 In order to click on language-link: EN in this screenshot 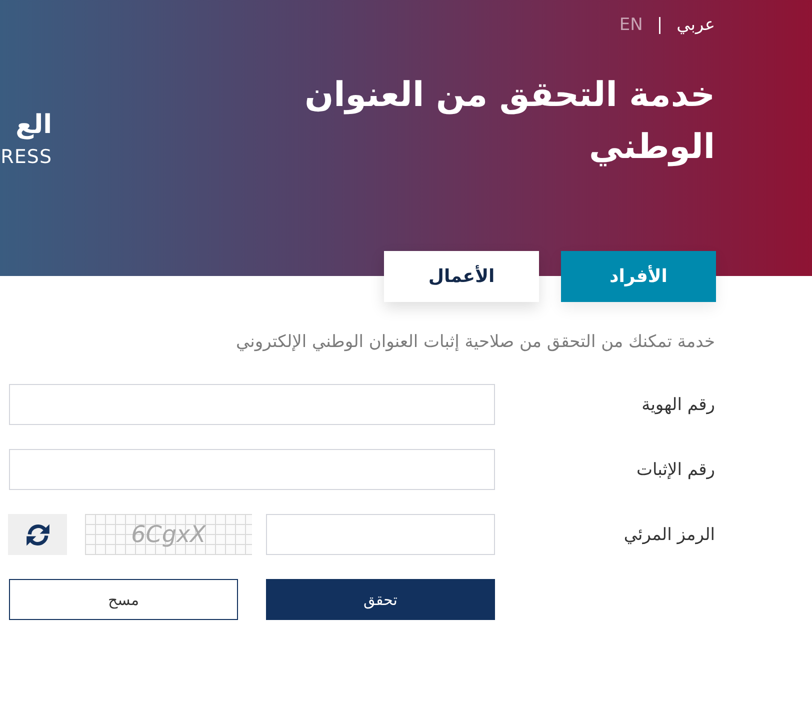, I will do `click(631, 25)`.